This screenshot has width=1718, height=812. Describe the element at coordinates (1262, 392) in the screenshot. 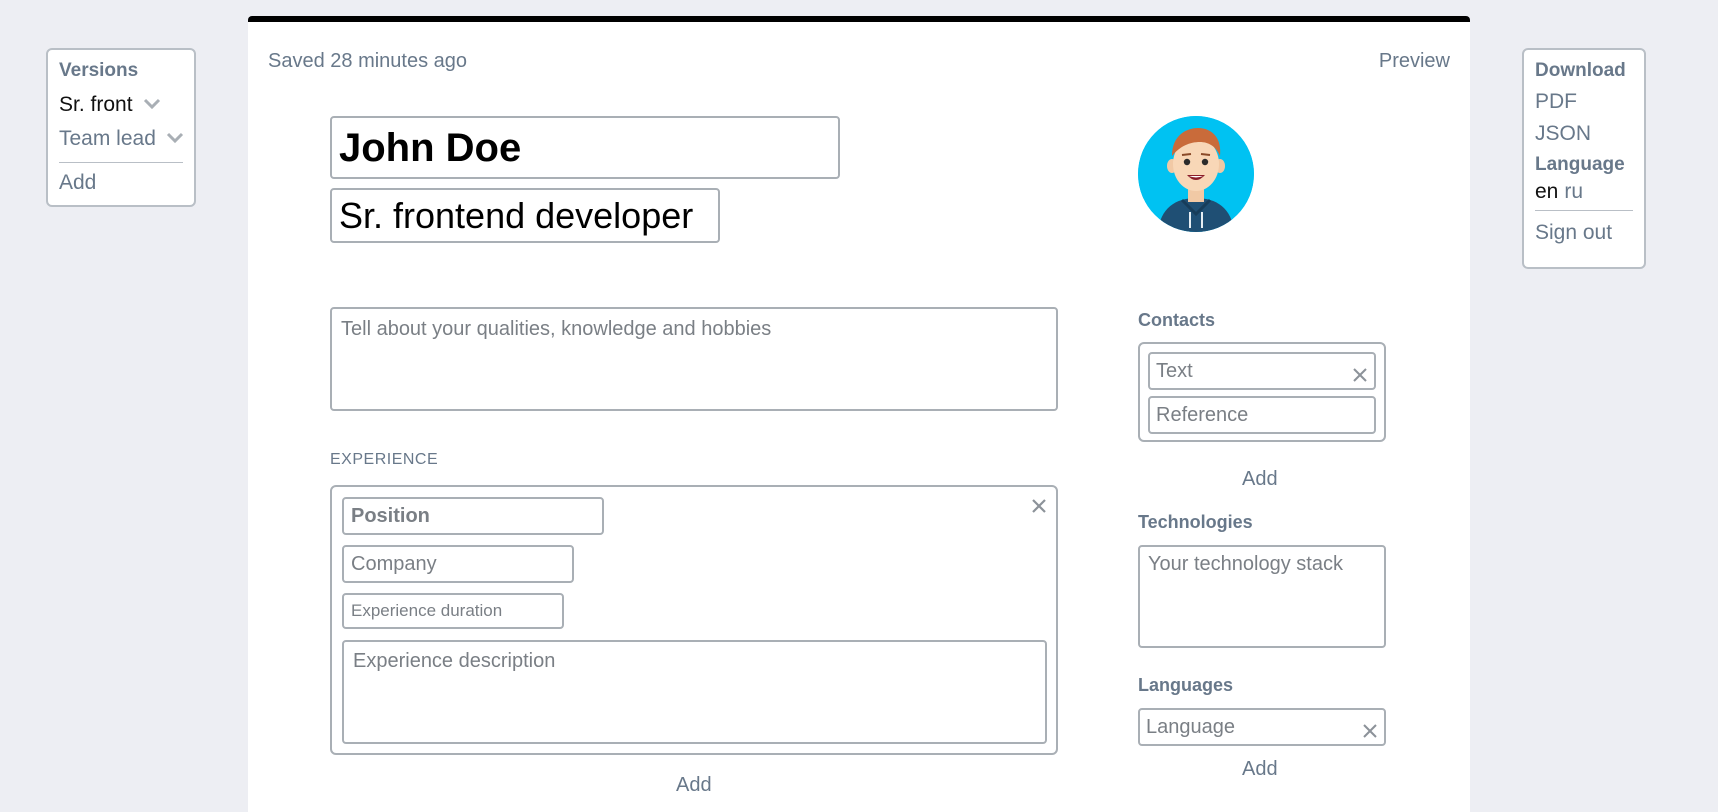

I see `contacts-group: Text Reference` at that location.